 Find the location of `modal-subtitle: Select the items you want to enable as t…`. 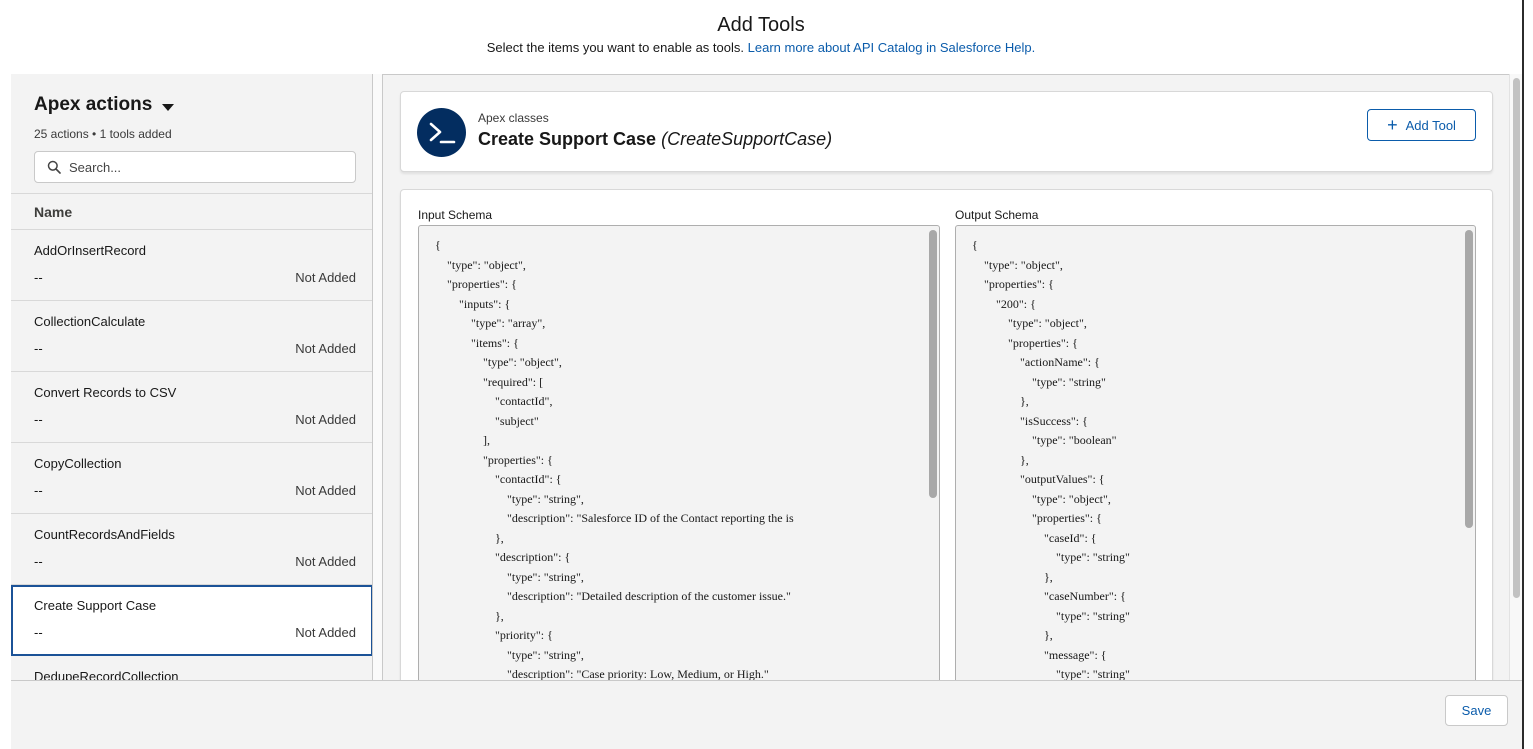

modal-subtitle: Select the items you want to enable as t… is located at coordinates (761, 47).